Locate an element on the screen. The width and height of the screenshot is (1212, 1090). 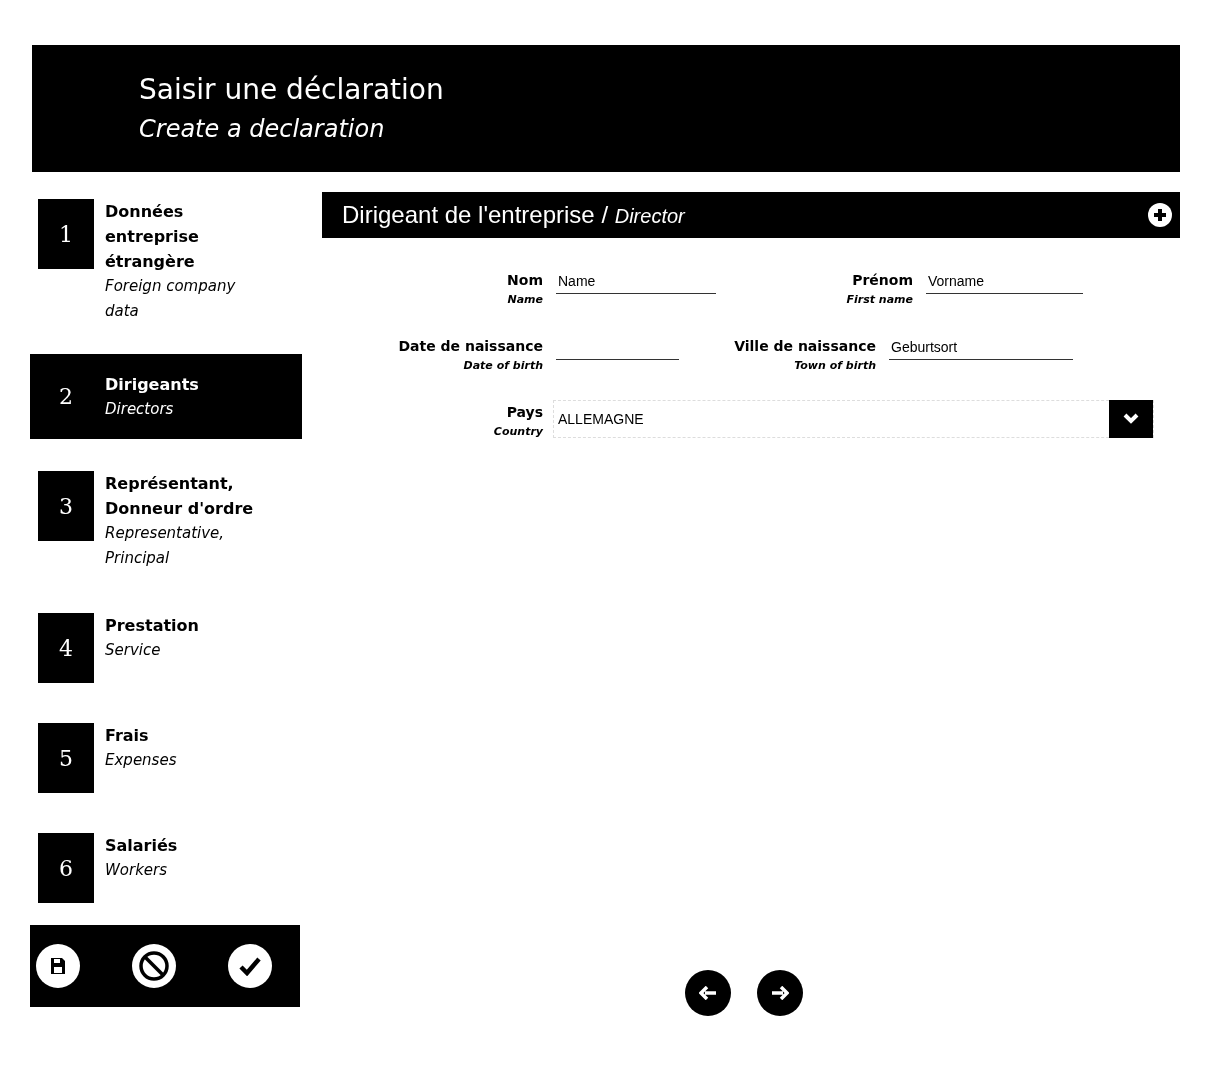
text-field: Geburtsort is located at coordinates (981, 347).